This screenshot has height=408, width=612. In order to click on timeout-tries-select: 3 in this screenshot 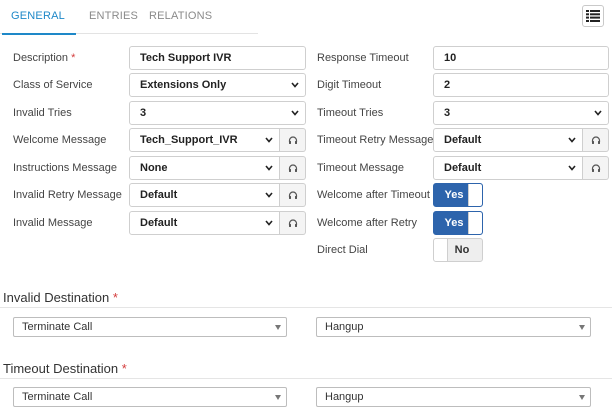, I will do `click(521, 113)`.